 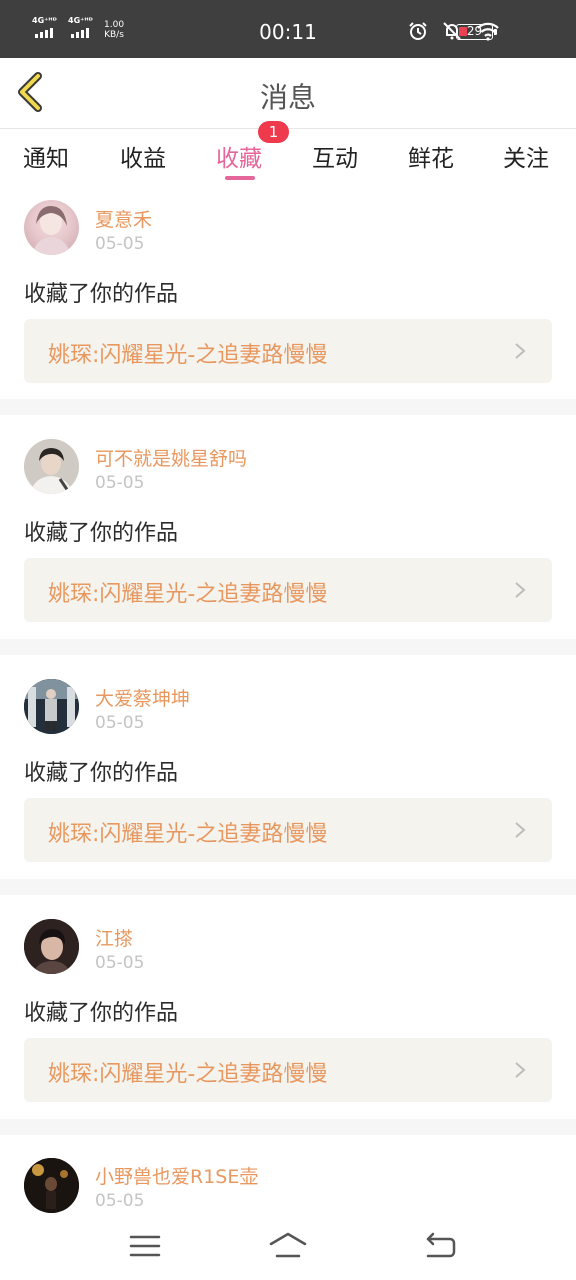 I want to click on status-bar: 4G⁺ᴴᴰ 4G⁺ᴴᴰ 1.00 KB/s 00:11 29, so click(x=288, y=29).